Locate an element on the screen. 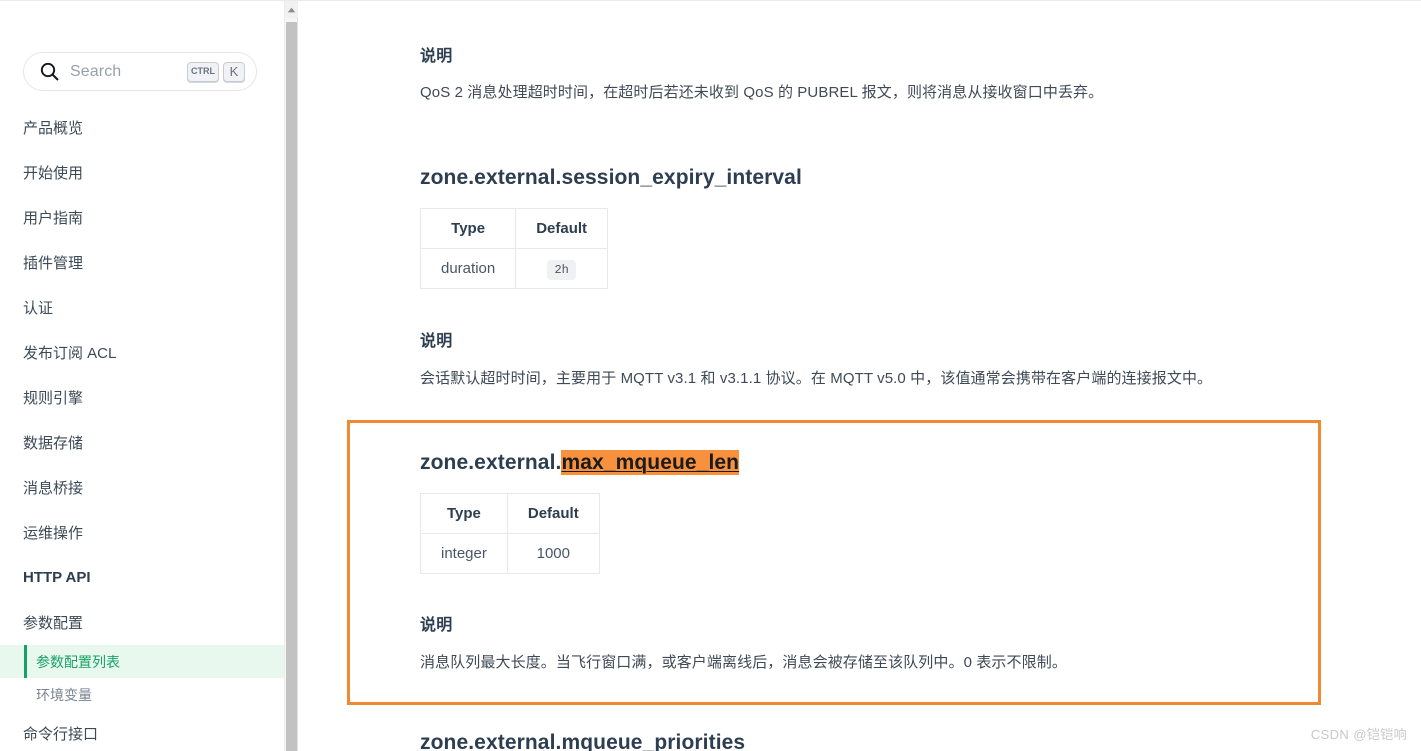 The image size is (1421, 751). sidebar-item-authentication: 认证 is located at coordinates (142, 307).